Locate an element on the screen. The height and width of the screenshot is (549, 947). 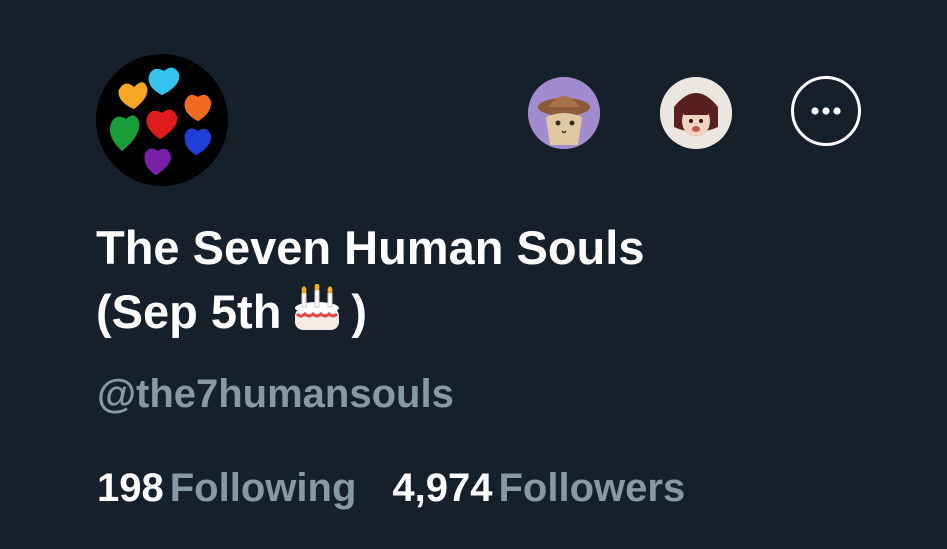
followers-link: 4,974 Followers is located at coordinates (538, 488).